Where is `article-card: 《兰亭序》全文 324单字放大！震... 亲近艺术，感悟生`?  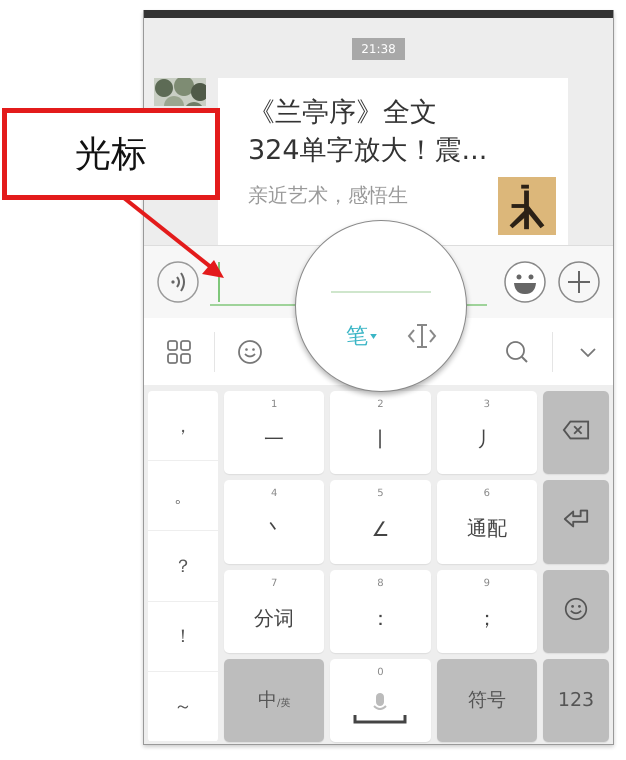 article-card: 《兰亭序》全文 324单字放大！震... 亲近艺术，感悟生 is located at coordinates (393, 161).